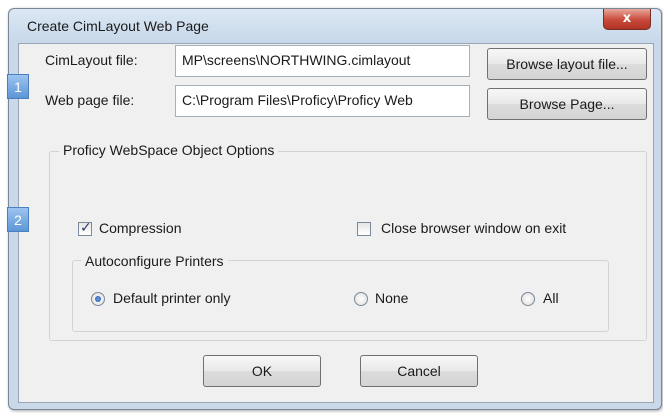  What do you see at coordinates (364, 229) in the screenshot?
I see `close-browser-checkbox` at bounding box center [364, 229].